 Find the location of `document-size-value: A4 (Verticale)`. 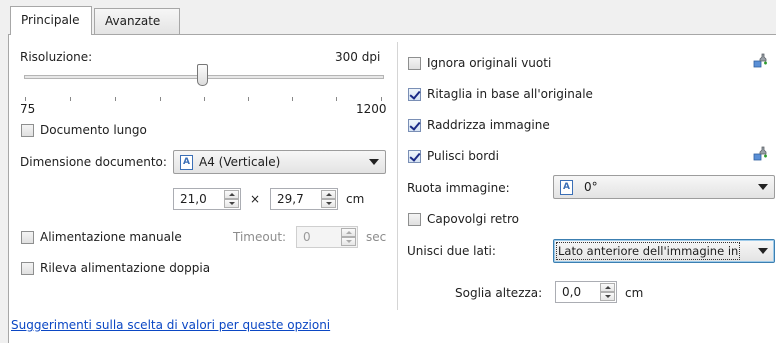

document-size-value: A4 (Verticale) is located at coordinates (240, 162).